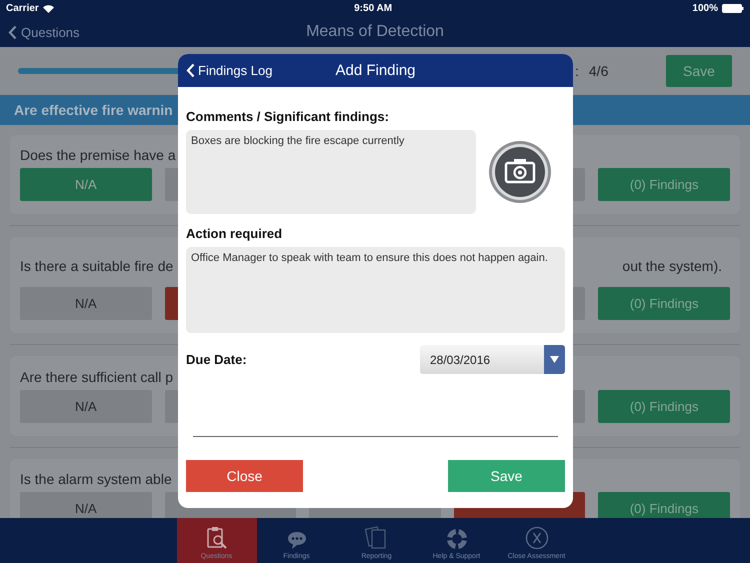 The image size is (750, 563). Describe the element at coordinates (48, 8) in the screenshot. I see `wifi-icon` at that location.